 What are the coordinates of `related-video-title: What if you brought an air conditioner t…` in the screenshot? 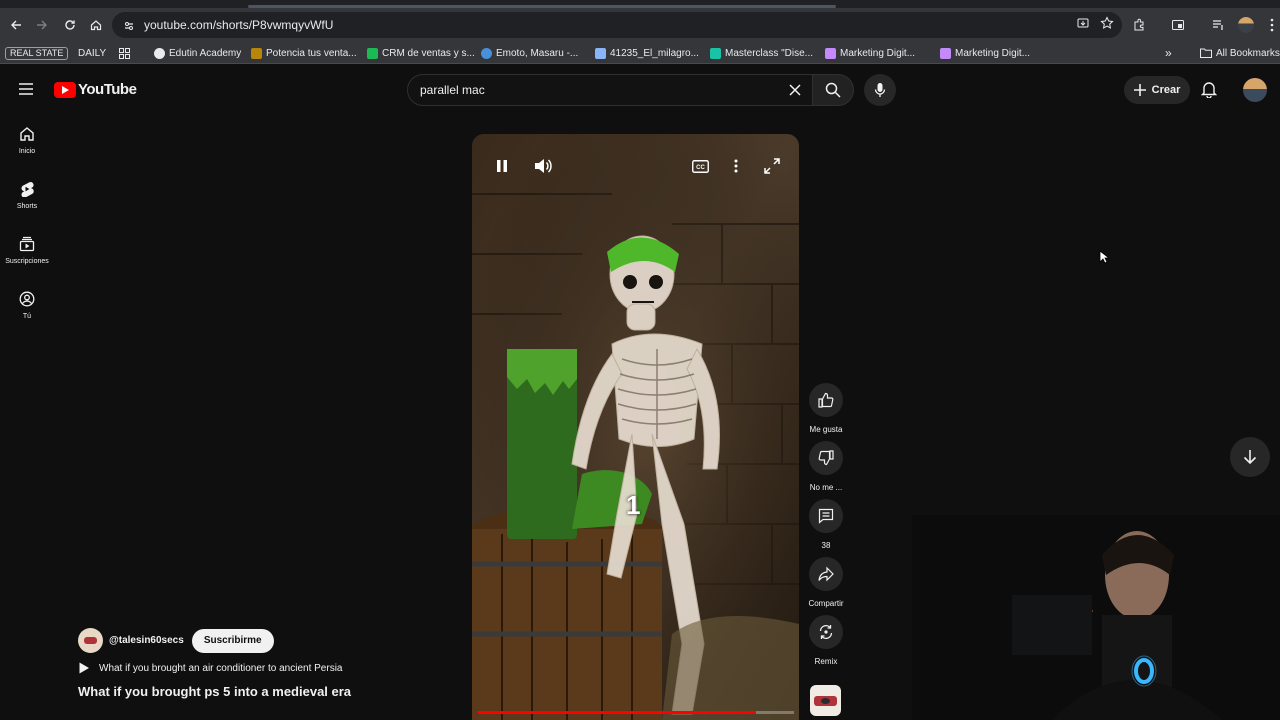 It's located at (221, 668).